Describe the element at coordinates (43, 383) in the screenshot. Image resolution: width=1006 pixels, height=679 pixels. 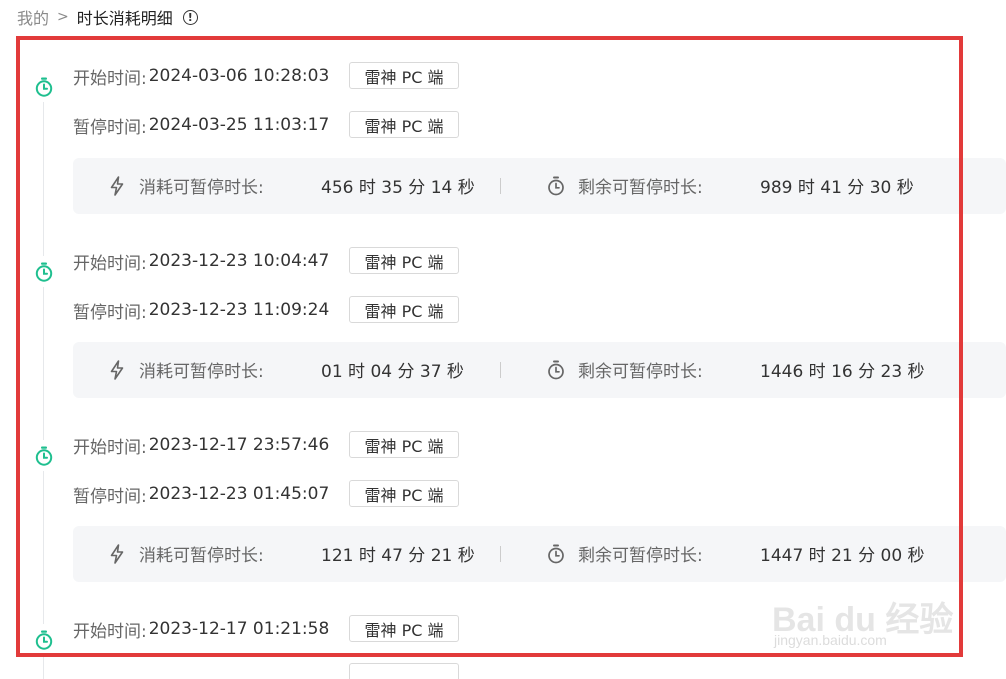
I see `timeline-line` at that location.